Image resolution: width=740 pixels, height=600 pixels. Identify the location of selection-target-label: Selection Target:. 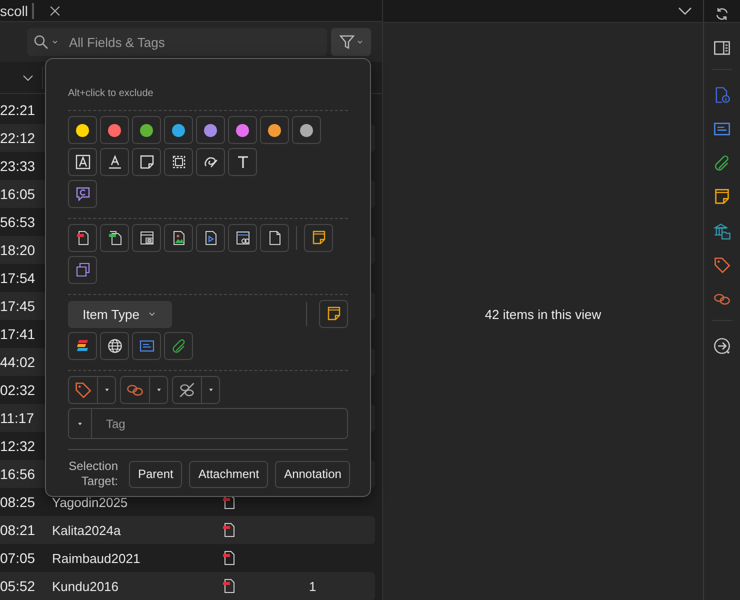
(93, 474).